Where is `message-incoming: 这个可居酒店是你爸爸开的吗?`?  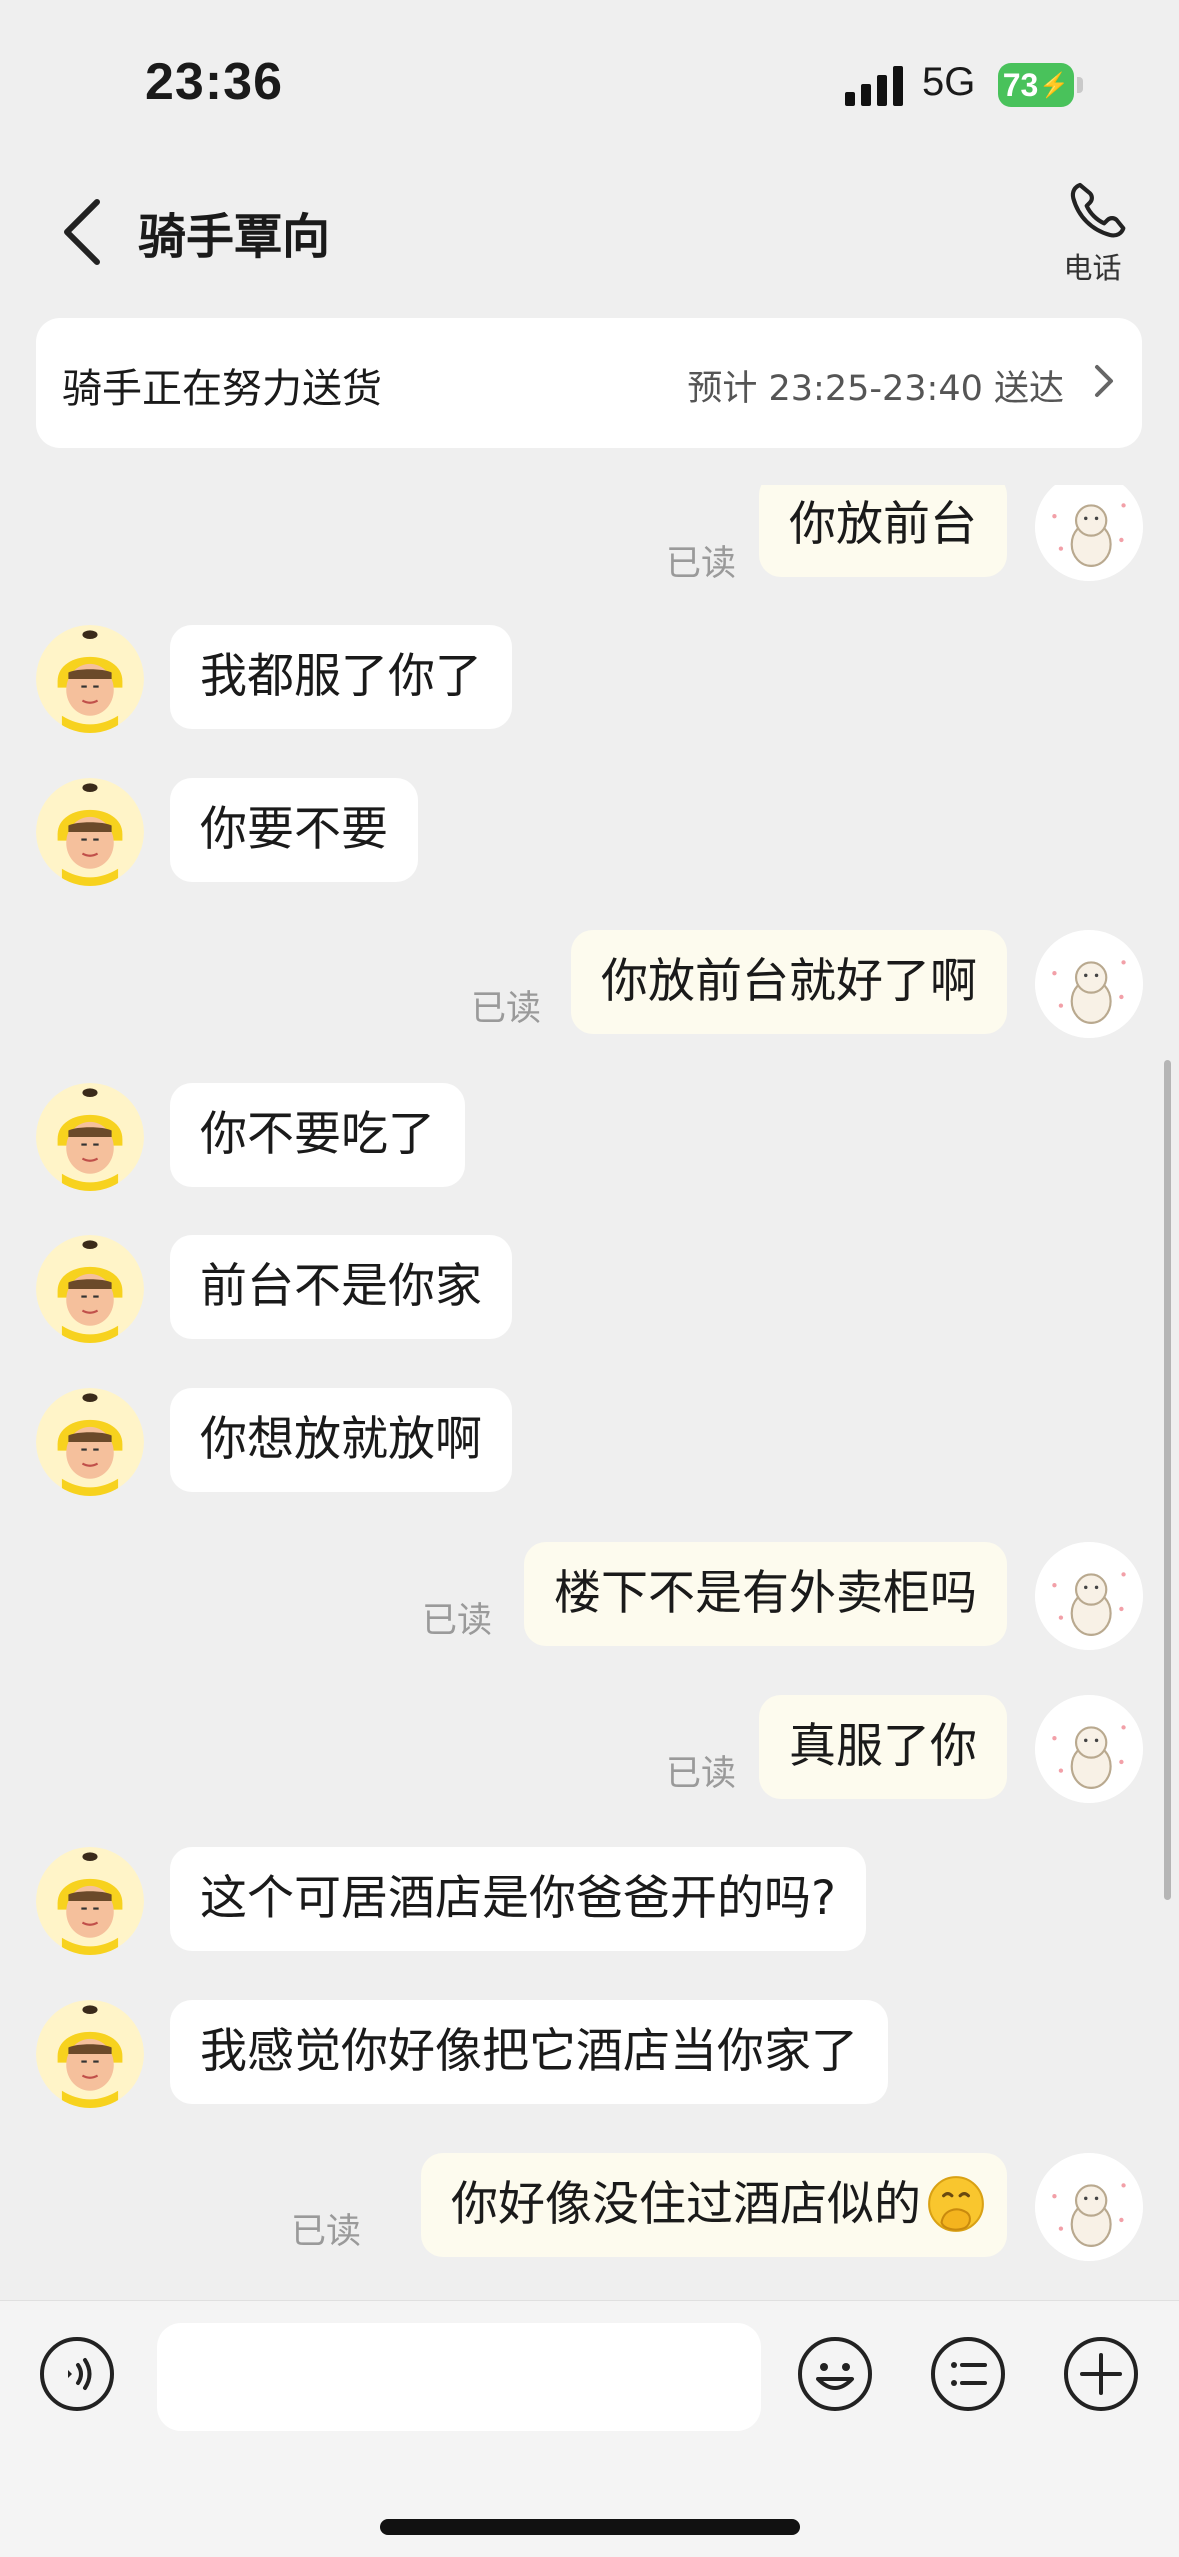 message-incoming: 这个可居酒店是你爸爸开的吗? is located at coordinates (589, 1901).